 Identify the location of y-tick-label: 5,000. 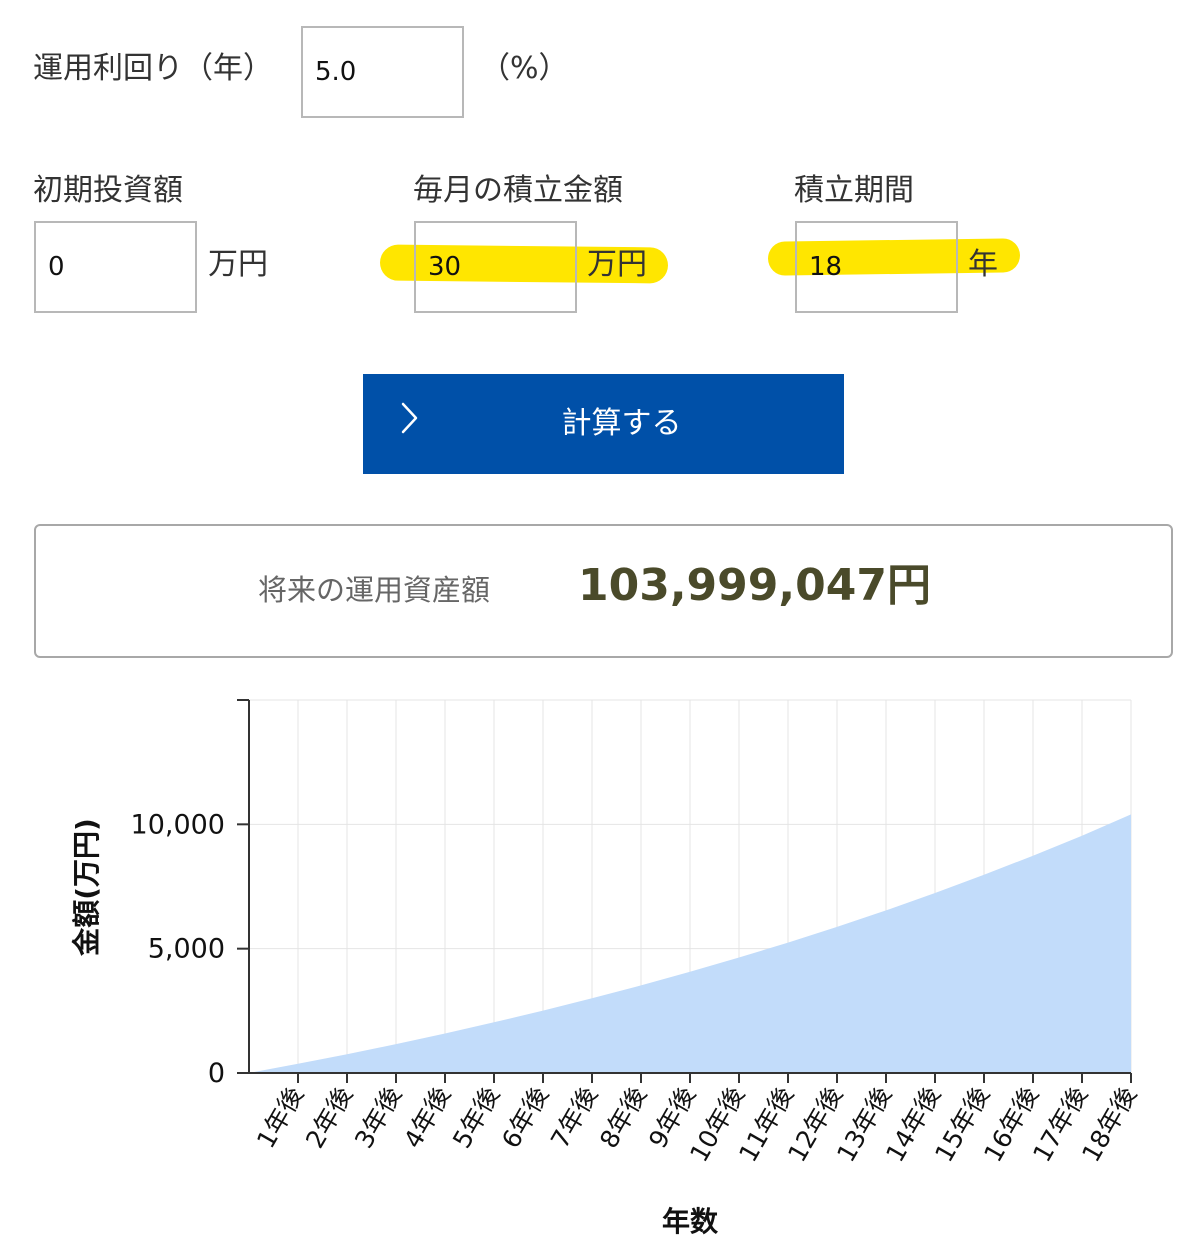
(186, 949).